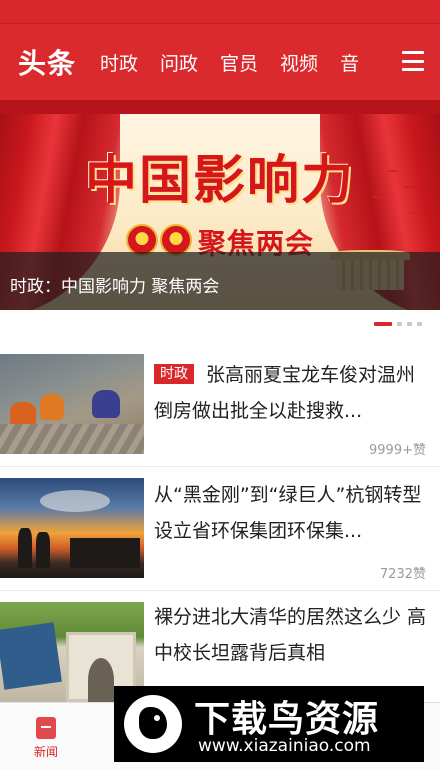 Image resolution: width=440 pixels, height=770 pixels. What do you see at coordinates (395, 324) in the screenshot?
I see `carousel-indicator` at bounding box center [395, 324].